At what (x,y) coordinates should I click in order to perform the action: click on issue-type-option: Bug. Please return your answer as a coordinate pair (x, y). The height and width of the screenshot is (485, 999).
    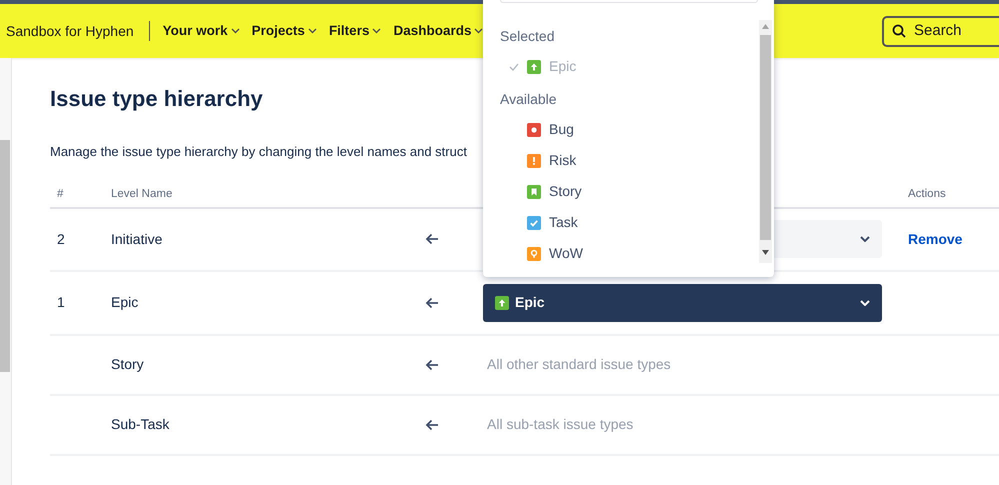
    Looking at the image, I should click on (618, 129).